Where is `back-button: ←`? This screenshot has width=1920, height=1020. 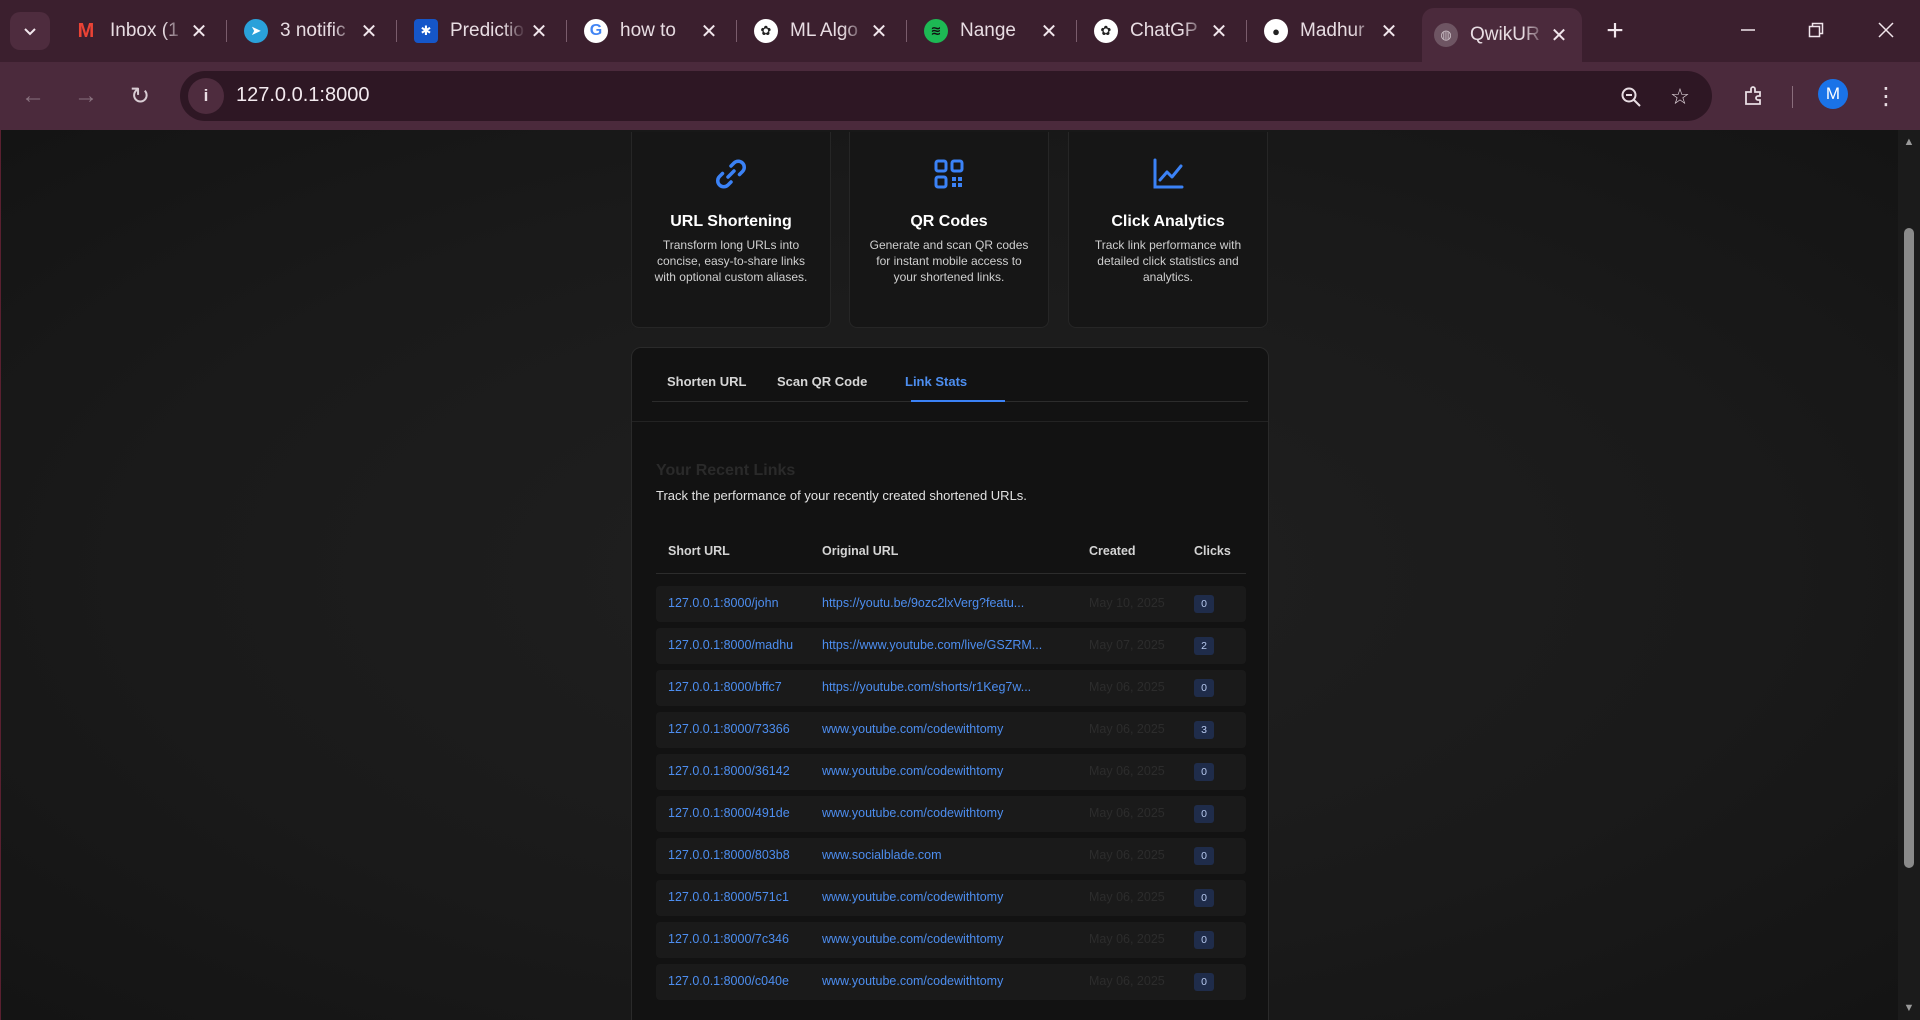
back-button: ← is located at coordinates (33, 96).